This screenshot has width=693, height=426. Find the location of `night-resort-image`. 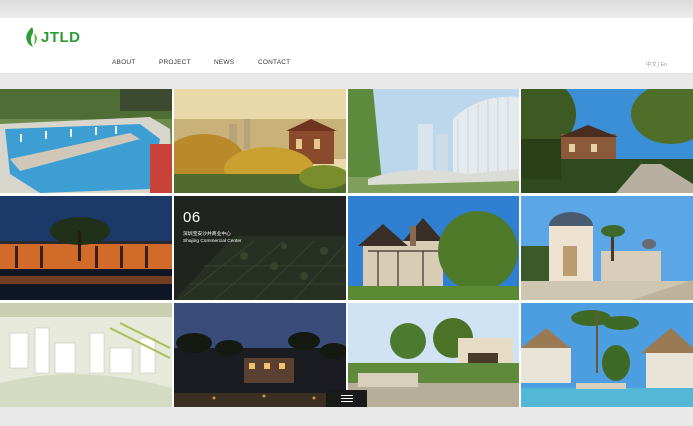

night-resort-image is located at coordinates (86, 248).